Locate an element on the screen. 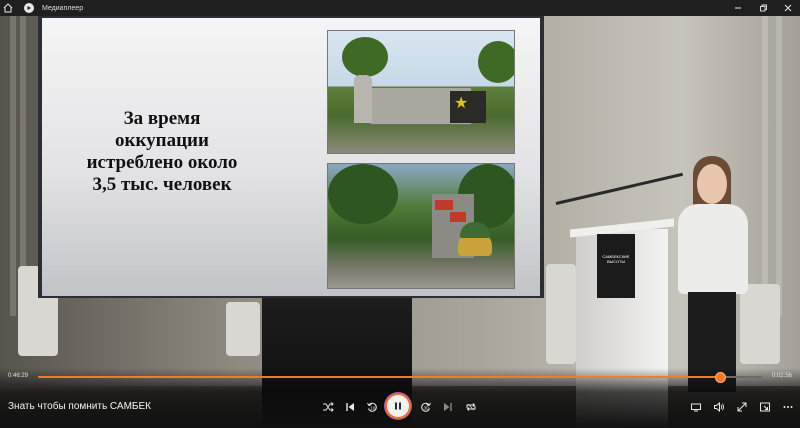 The width and height of the screenshot is (800, 428). more-icon is located at coordinates (788, 407).